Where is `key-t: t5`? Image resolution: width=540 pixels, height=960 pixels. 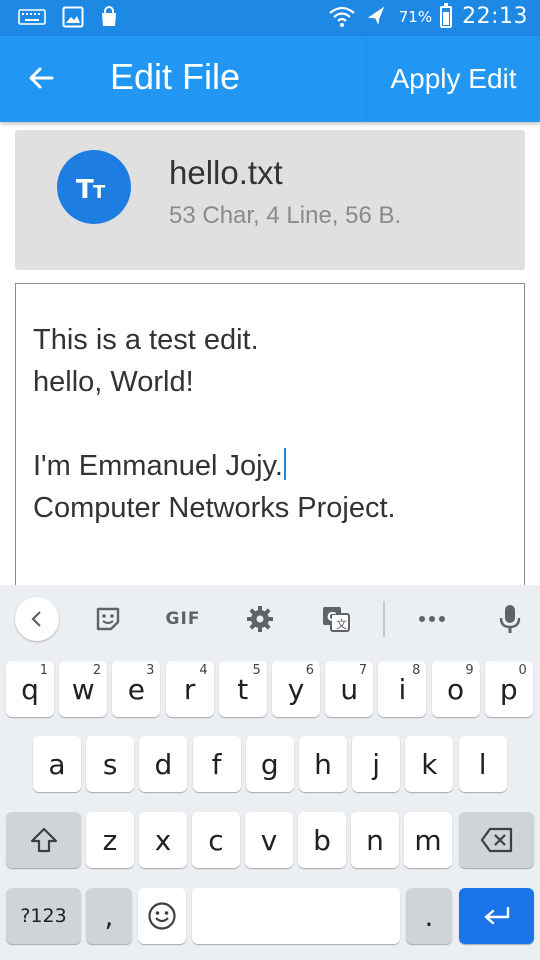 key-t: t5 is located at coordinates (242, 689).